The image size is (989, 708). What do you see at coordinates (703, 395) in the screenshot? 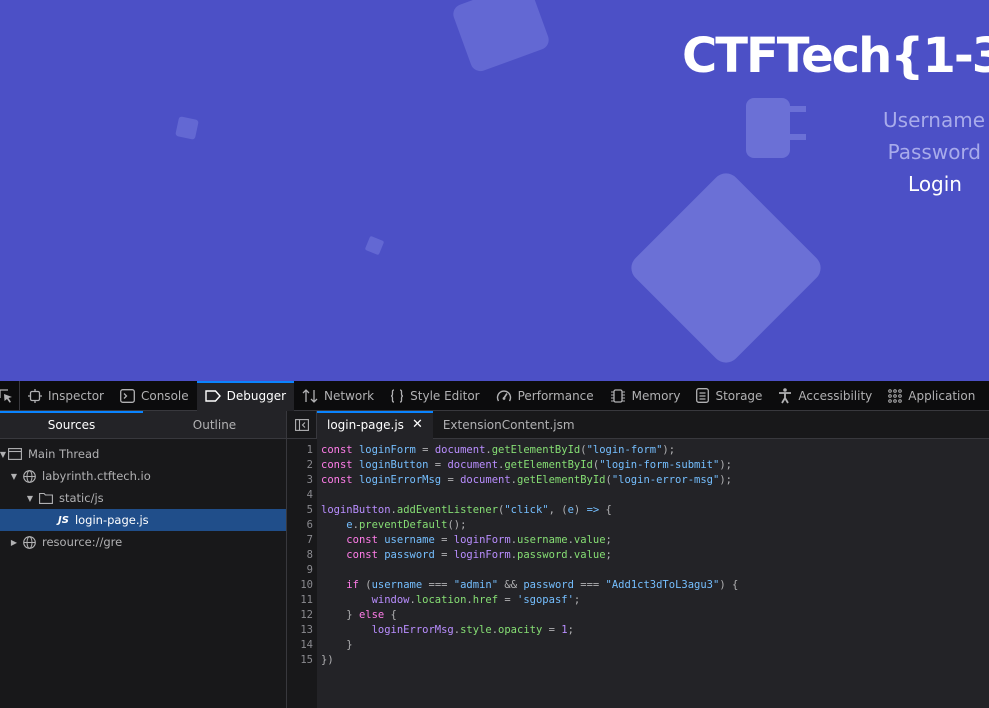
I see `storage-icon` at bounding box center [703, 395].